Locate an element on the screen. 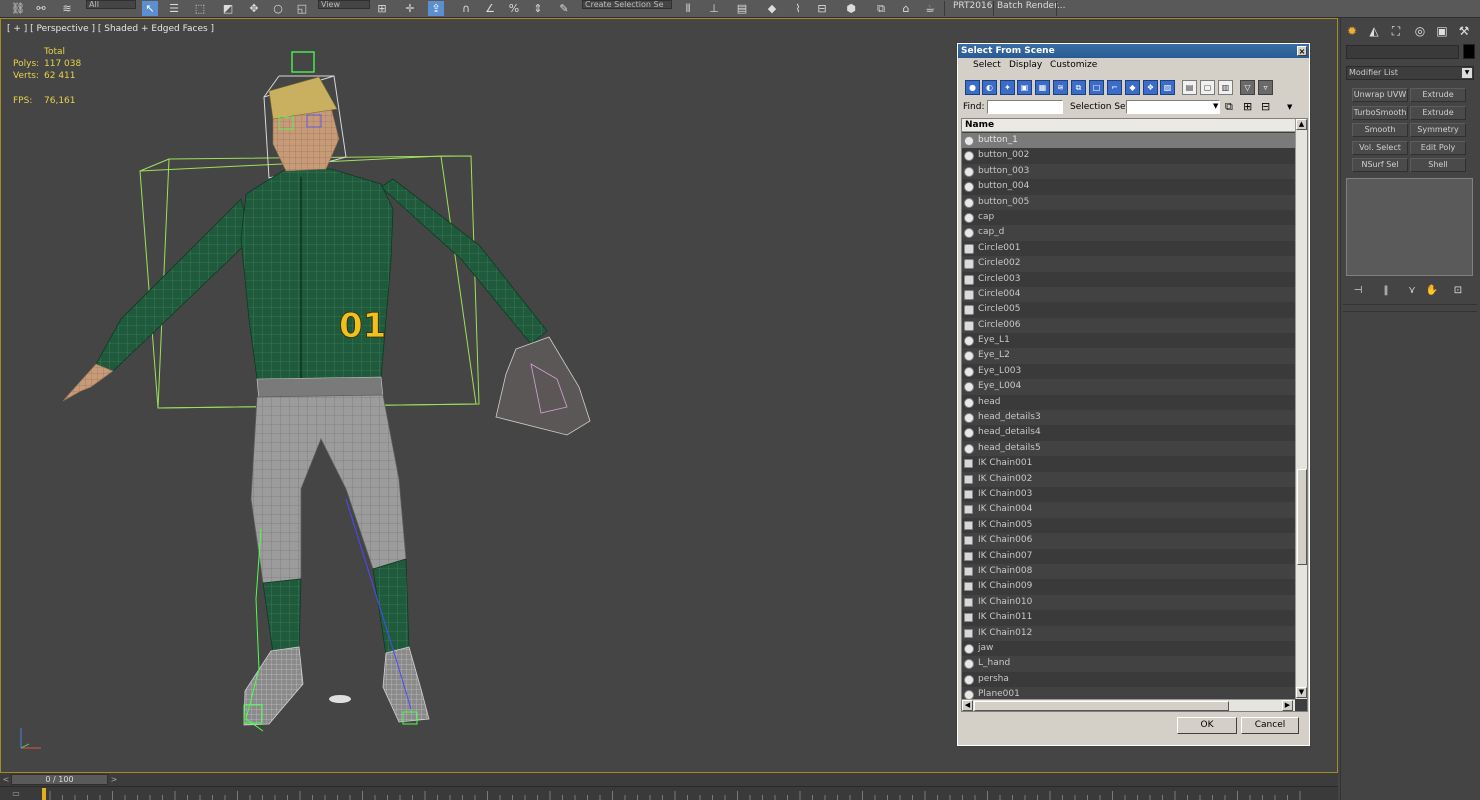 The image size is (1480, 800). prt-toolbar-label: PRT2016 is located at coordinates (972, 8).